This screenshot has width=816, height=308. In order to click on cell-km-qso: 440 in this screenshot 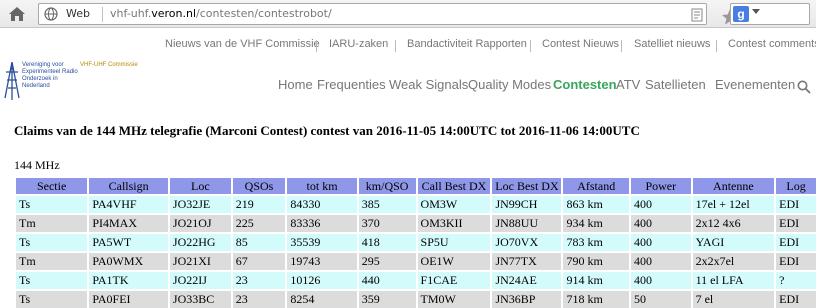, I will do `click(387, 280)`.